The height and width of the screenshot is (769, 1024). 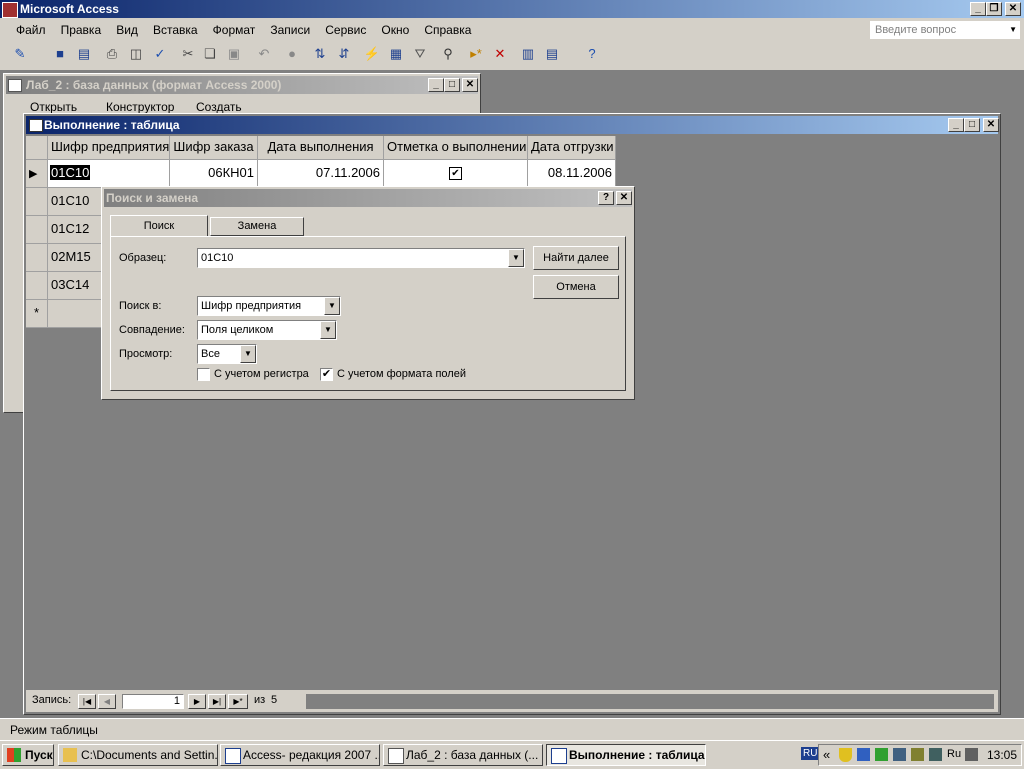 What do you see at coordinates (321, 174) in the screenshot?
I see `table-cell: 07.11.2006` at bounding box center [321, 174].